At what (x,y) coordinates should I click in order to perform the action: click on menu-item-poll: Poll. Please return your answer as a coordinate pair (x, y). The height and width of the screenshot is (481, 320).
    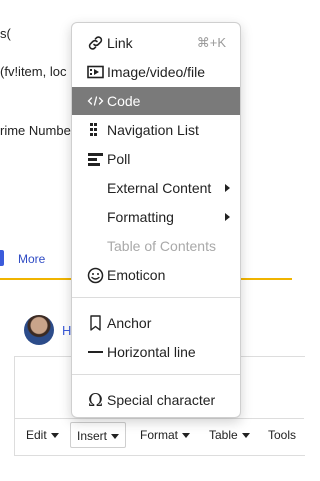
    Looking at the image, I should click on (156, 159).